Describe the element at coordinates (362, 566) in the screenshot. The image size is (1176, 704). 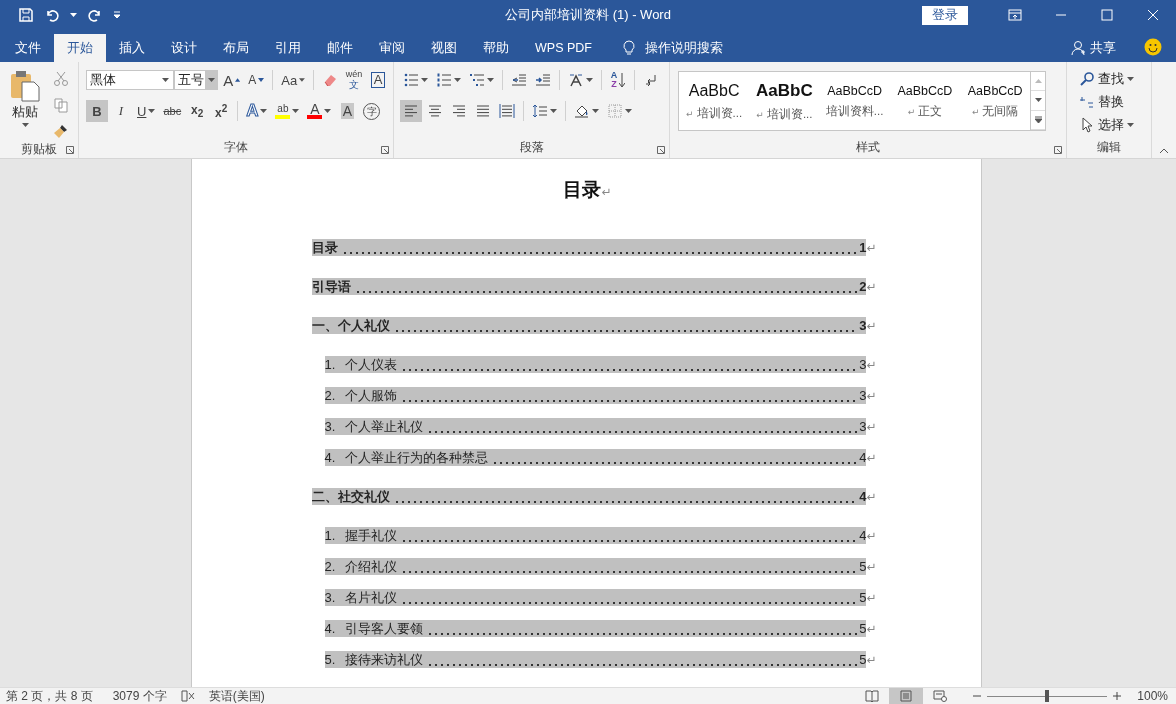
I see `toc-entry-title: 2. 介绍礼仪` at that location.